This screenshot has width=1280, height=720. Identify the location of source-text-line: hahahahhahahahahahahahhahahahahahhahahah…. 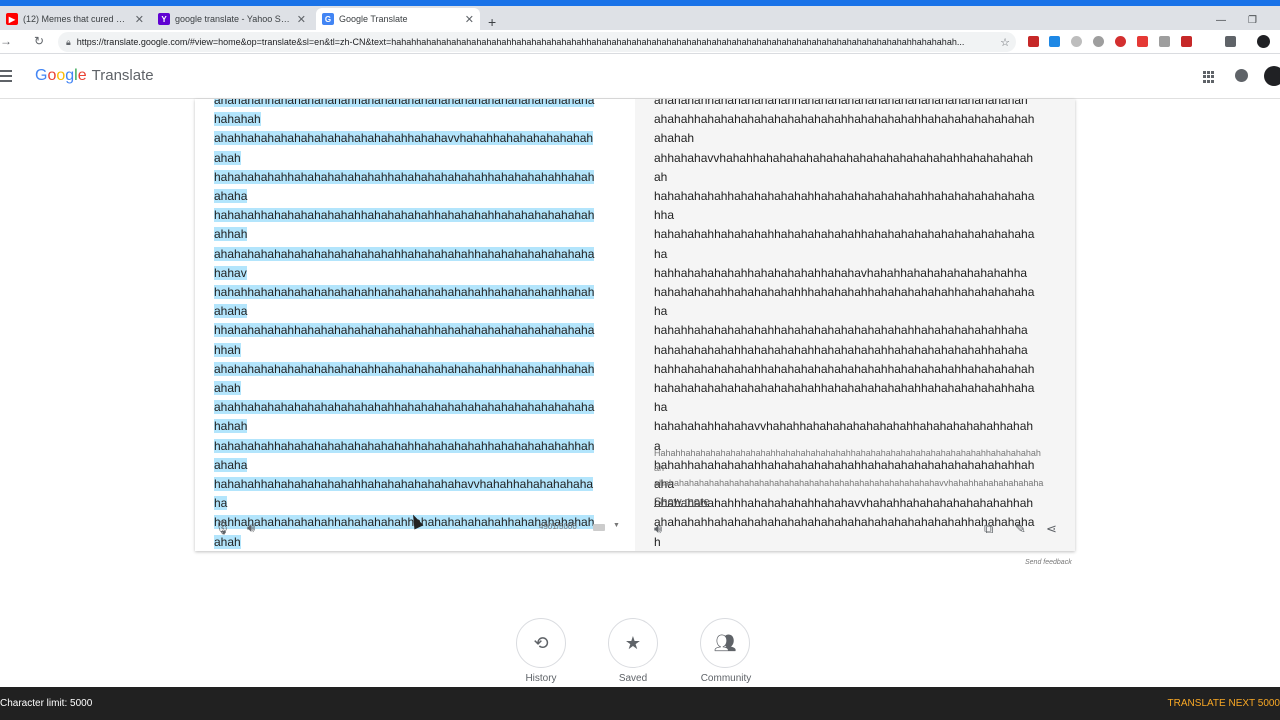
(404, 225).